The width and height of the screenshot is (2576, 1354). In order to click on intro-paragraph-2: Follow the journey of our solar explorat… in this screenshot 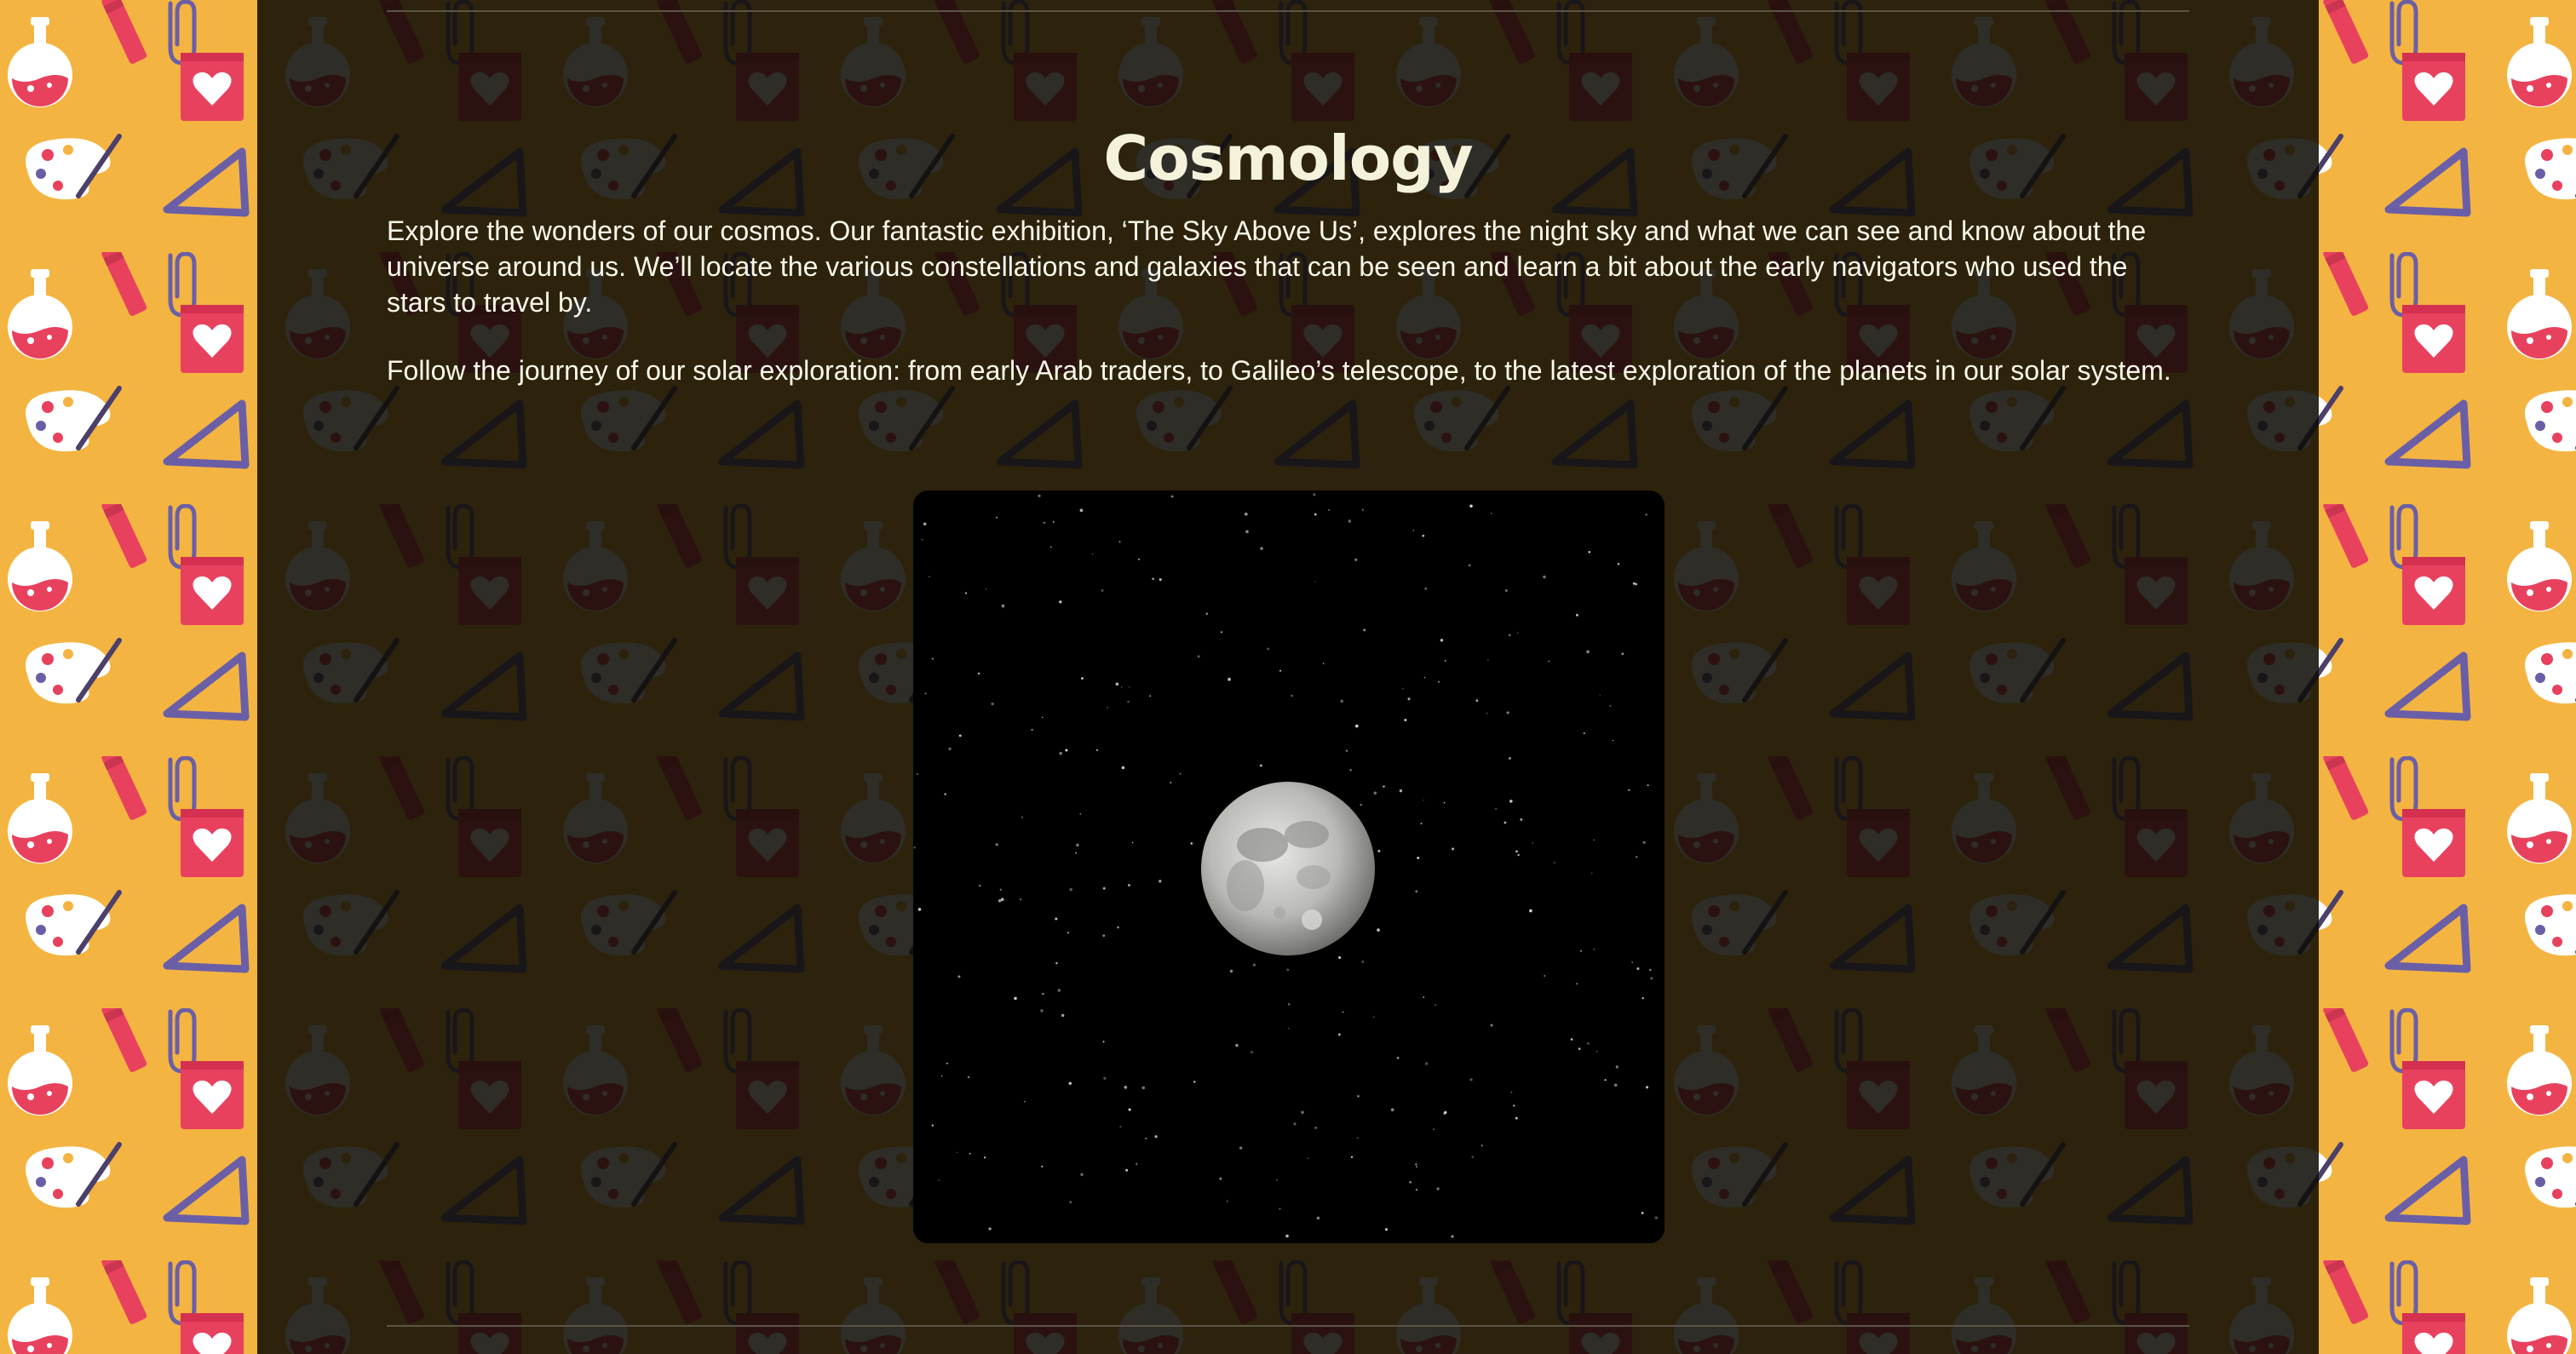, I will do `click(1279, 370)`.